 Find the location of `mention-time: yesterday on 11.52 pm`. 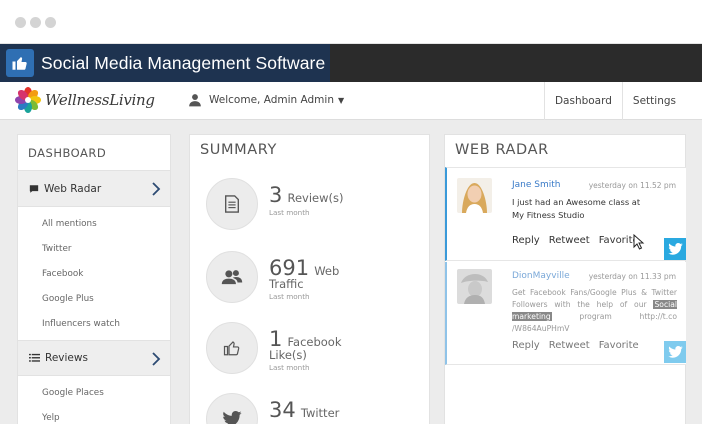

mention-time: yesterday on 11.52 pm is located at coordinates (632, 185).